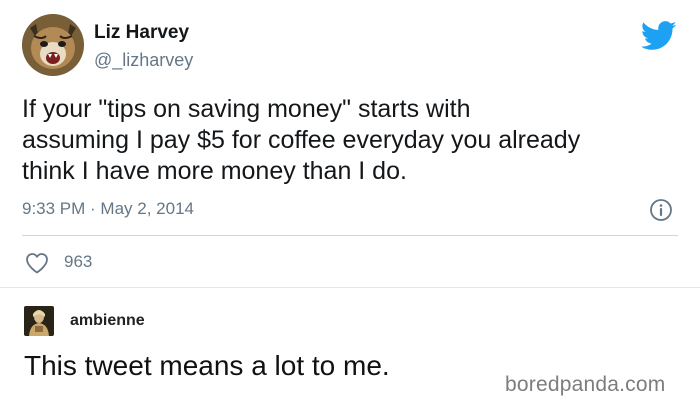  I want to click on author-handle: @_lizharvey, so click(143, 60).